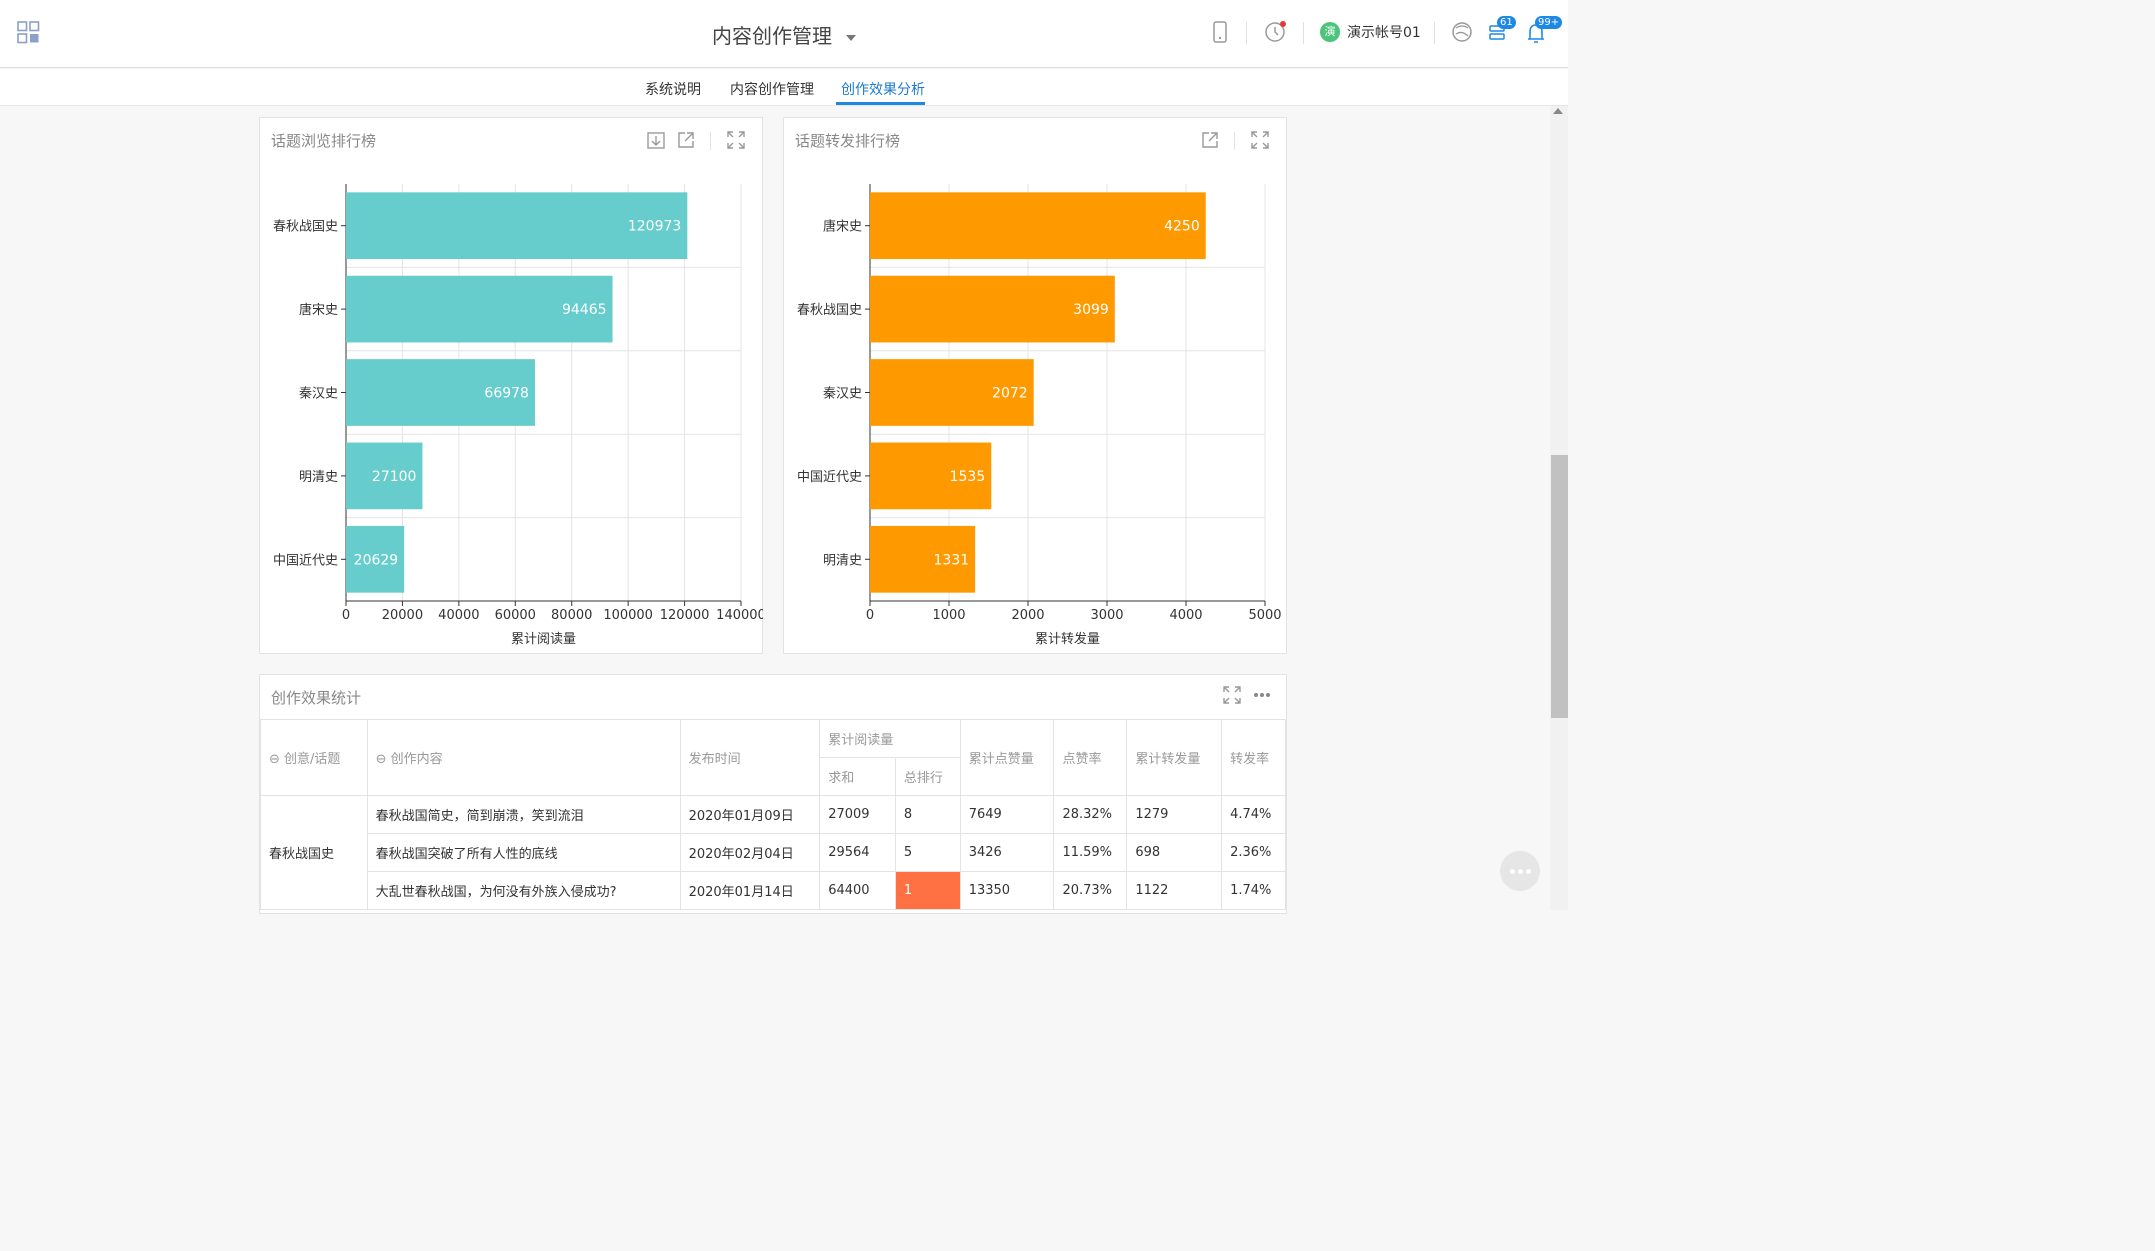 The width and height of the screenshot is (2155, 1251). I want to click on x-tick-label: 100000, so click(628, 615).